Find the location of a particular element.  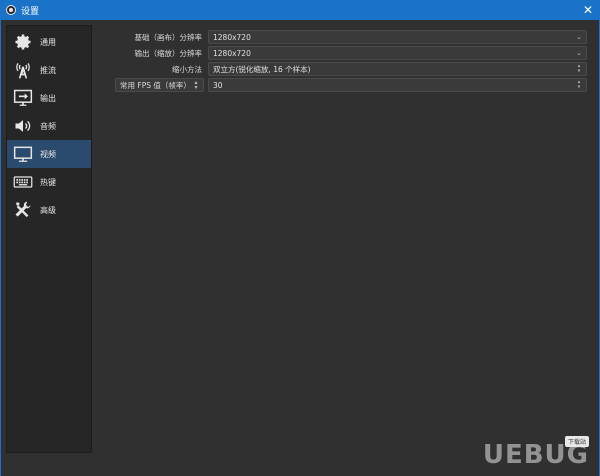

broadcast-tower-icon is located at coordinates (23, 70).